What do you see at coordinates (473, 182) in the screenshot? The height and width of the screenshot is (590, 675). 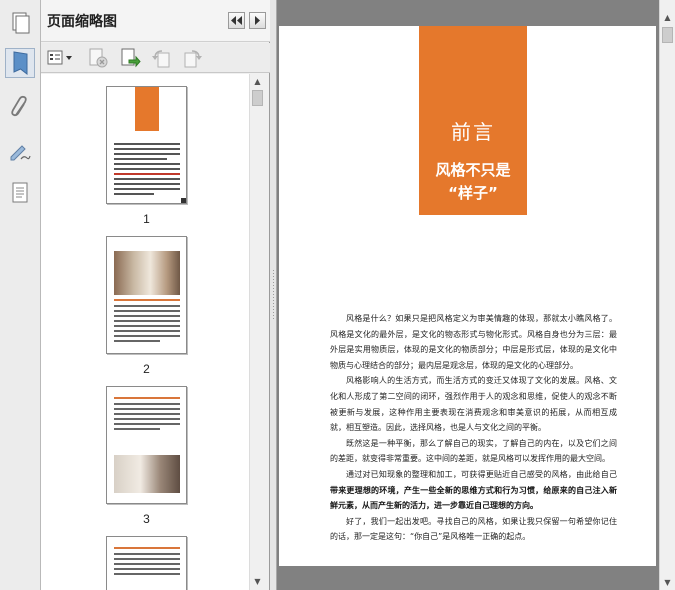 I see `chapter-subtitle: 风格不只是 “样子”` at bounding box center [473, 182].